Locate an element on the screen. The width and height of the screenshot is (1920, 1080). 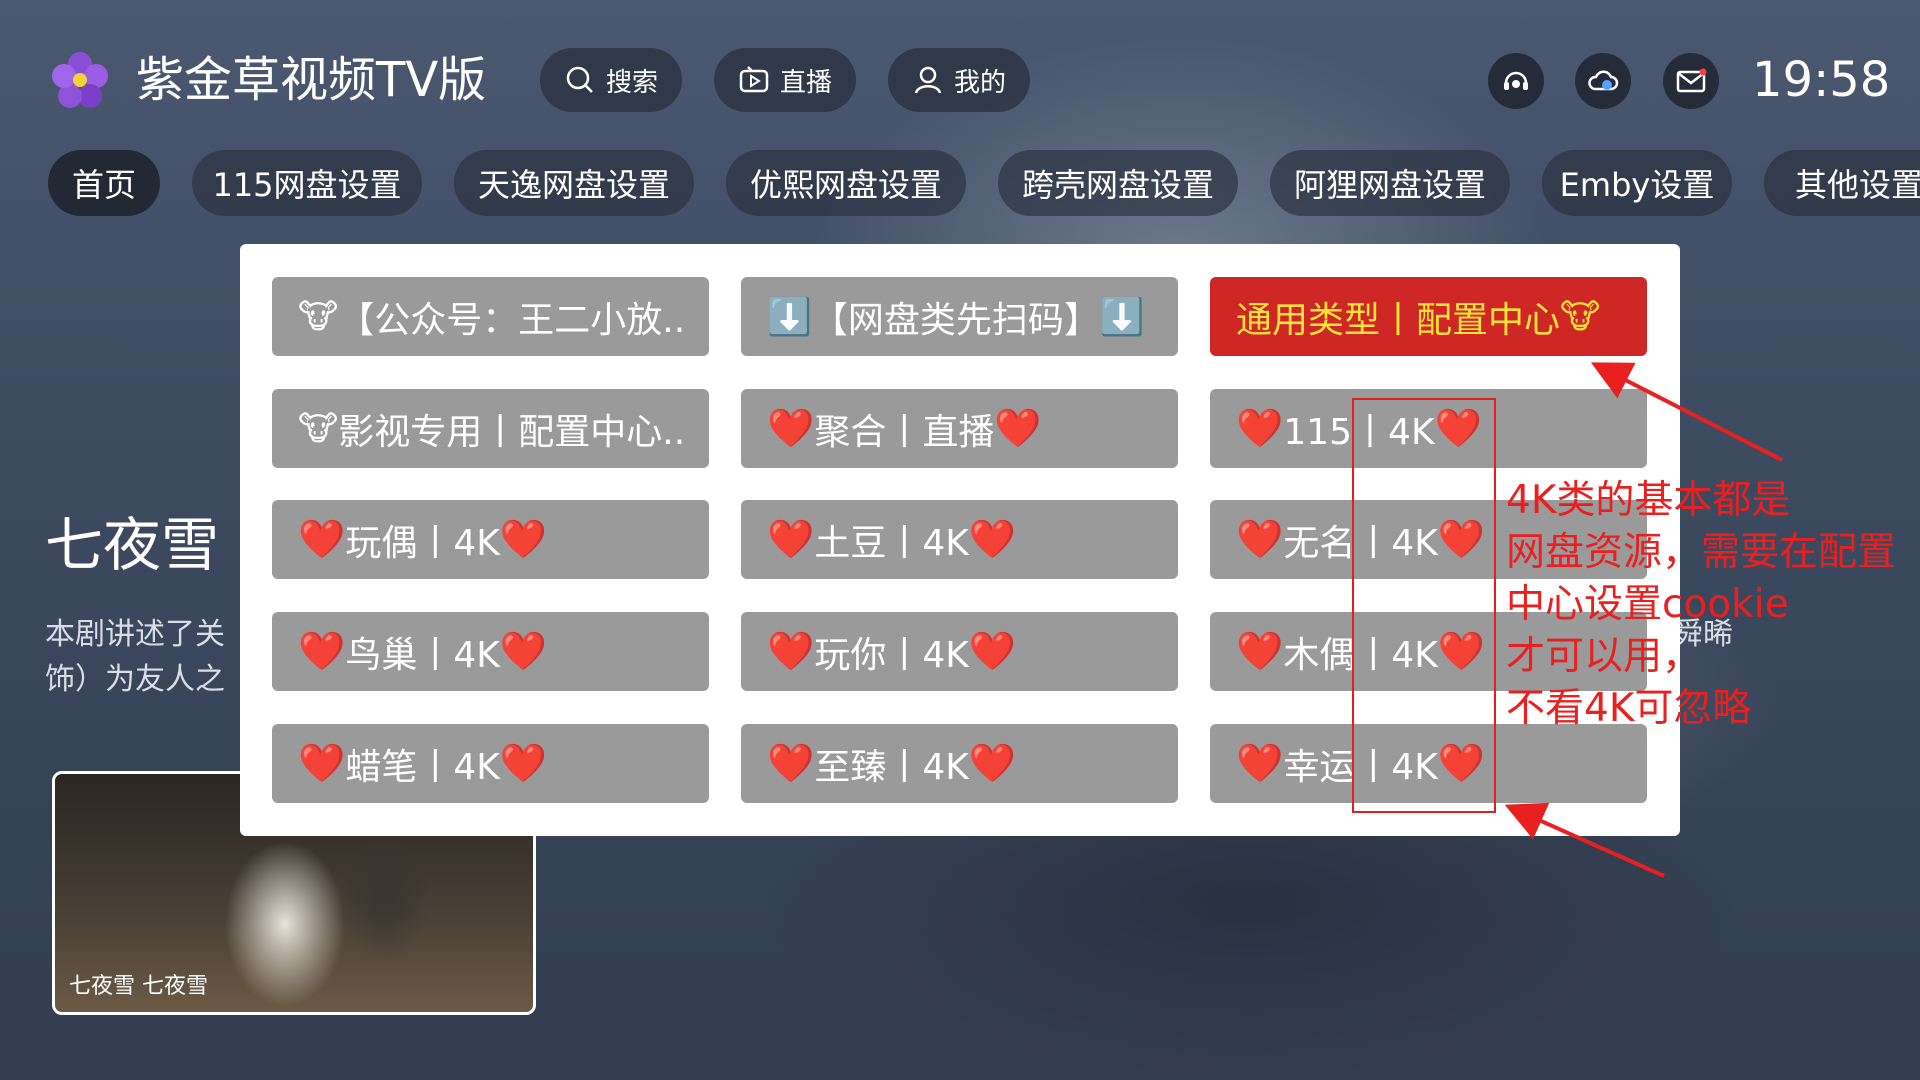
item-label: 玩偶丨4K is located at coordinates (422, 543).